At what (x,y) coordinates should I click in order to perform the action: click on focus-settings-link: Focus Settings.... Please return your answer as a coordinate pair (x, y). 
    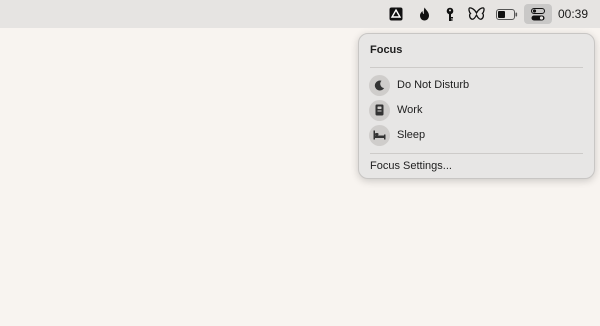
    Looking at the image, I should click on (411, 166).